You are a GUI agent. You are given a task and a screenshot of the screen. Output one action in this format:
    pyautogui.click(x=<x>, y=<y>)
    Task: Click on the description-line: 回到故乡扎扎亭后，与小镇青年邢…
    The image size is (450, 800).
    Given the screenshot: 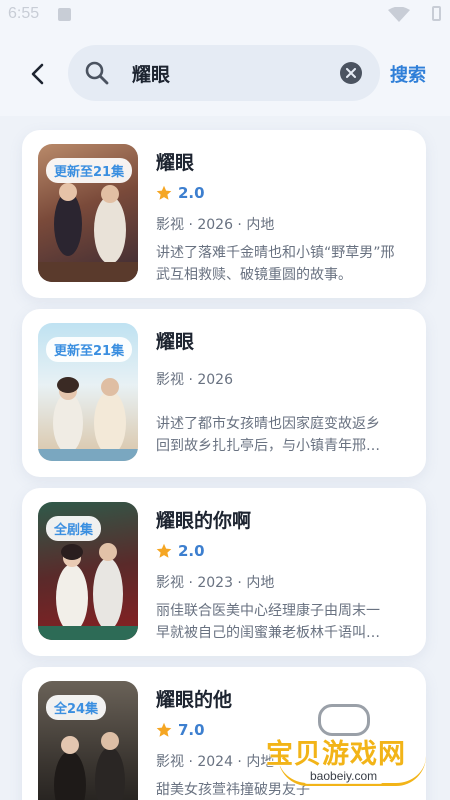 What is the action you would take?
    pyautogui.click(x=268, y=446)
    